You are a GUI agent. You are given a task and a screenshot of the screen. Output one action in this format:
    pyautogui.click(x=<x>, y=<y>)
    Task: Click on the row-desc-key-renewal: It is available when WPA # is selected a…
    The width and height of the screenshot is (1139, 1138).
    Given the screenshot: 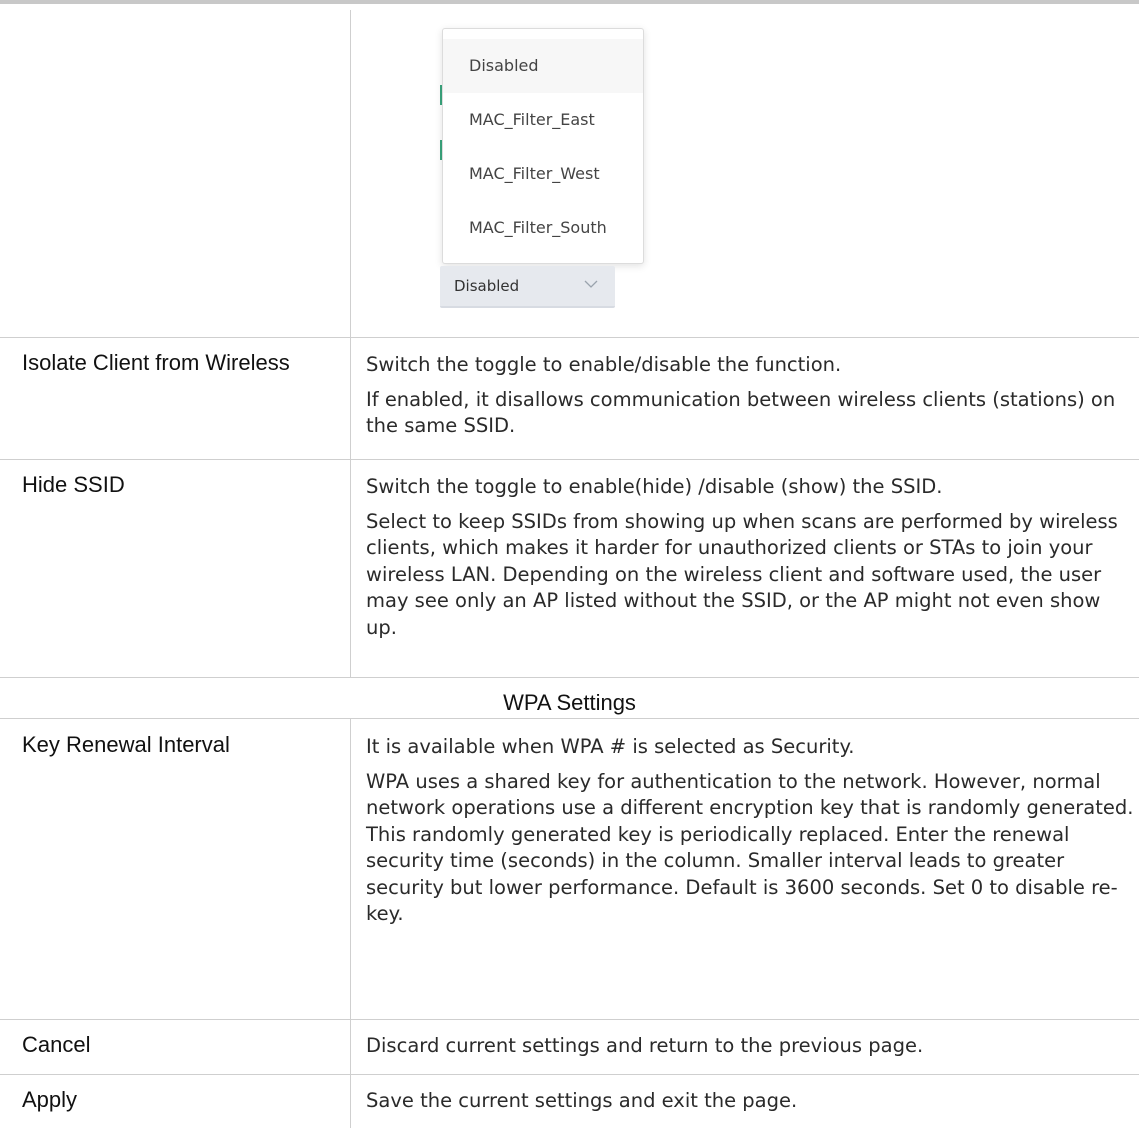 What is the action you would take?
    pyautogui.click(x=751, y=835)
    